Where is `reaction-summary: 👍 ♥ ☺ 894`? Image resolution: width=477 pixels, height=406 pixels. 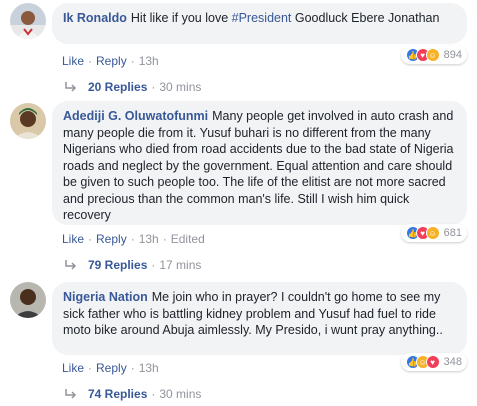 reaction-summary: 👍 ♥ ☺ 894 is located at coordinates (433, 55).